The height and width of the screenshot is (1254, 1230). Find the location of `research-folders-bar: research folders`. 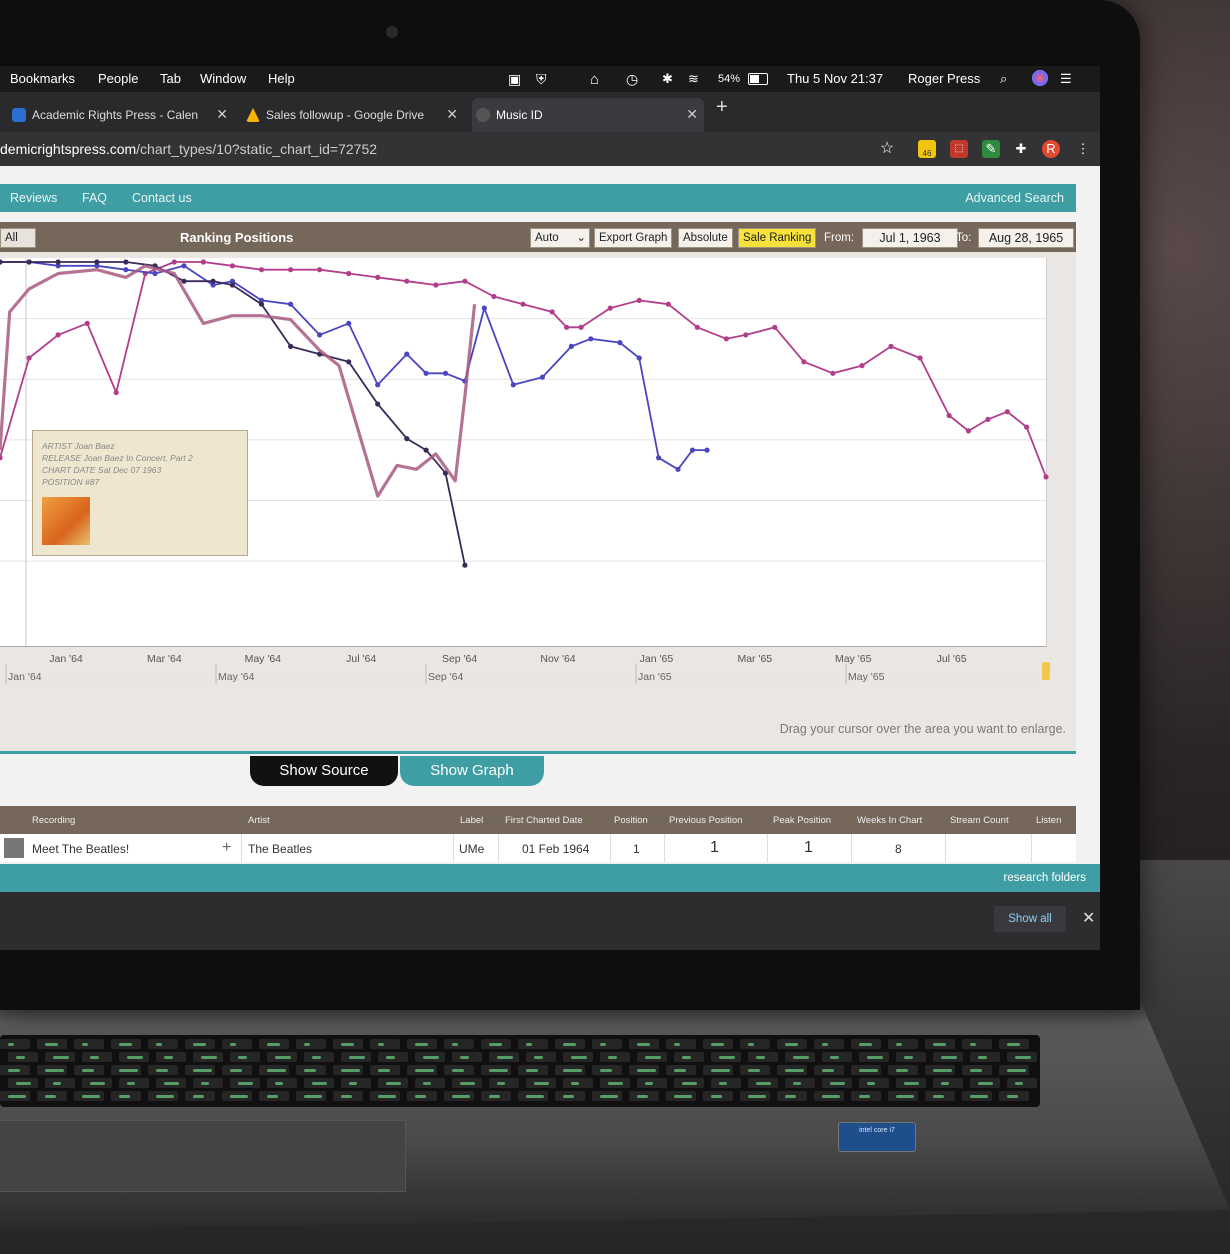

research-folders-bar: research folders is located at coordinates (550, 878).